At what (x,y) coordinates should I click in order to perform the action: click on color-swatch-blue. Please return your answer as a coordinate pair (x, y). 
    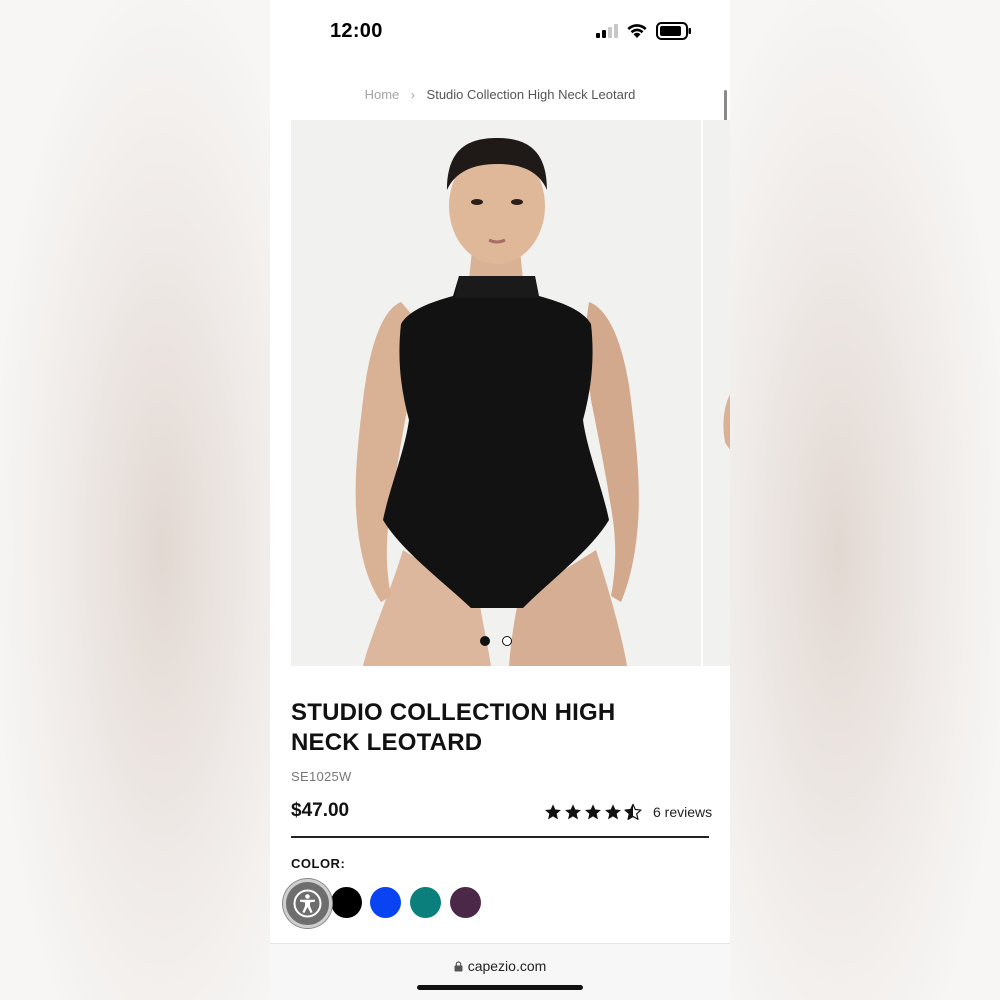
    Looking at the image, I should click on (385, 902).